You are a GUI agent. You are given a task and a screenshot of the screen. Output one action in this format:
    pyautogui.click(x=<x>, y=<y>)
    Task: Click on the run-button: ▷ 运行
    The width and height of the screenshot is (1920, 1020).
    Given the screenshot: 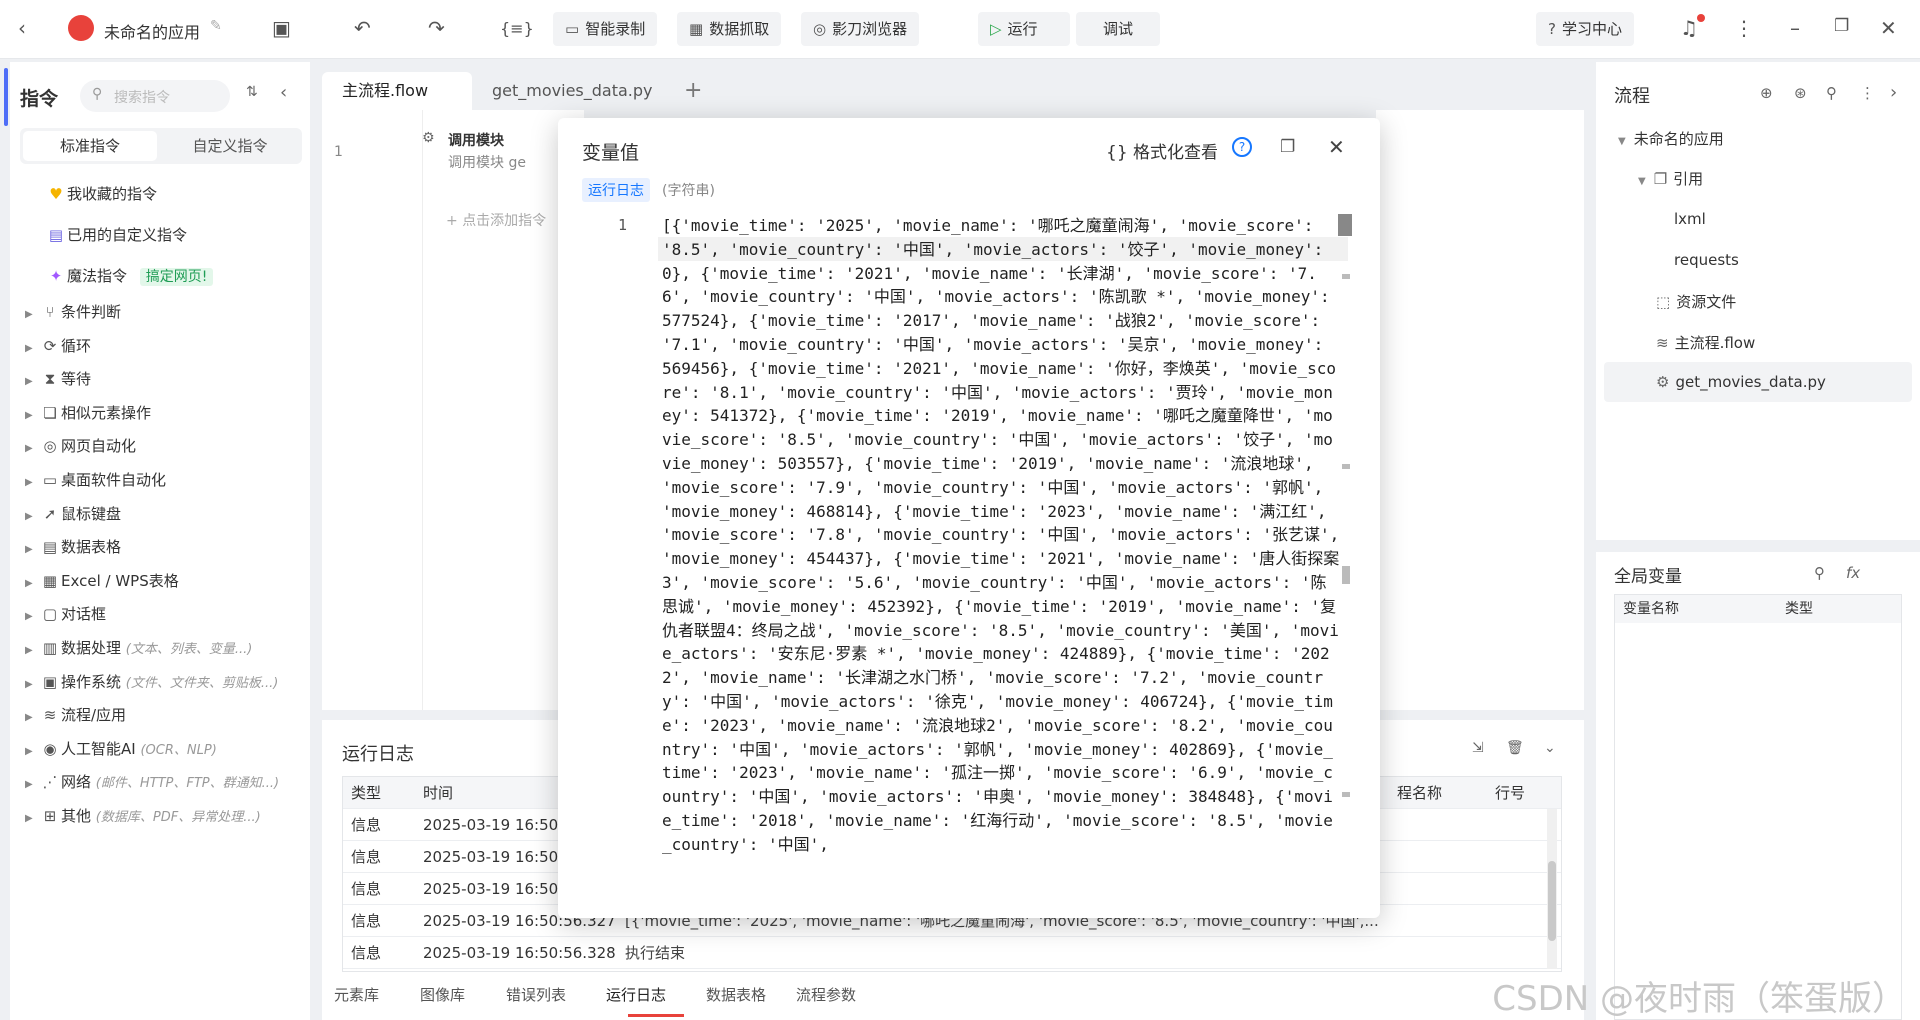 What is the action you would take?
    pyautogui.click(x=1024, y=29)
    